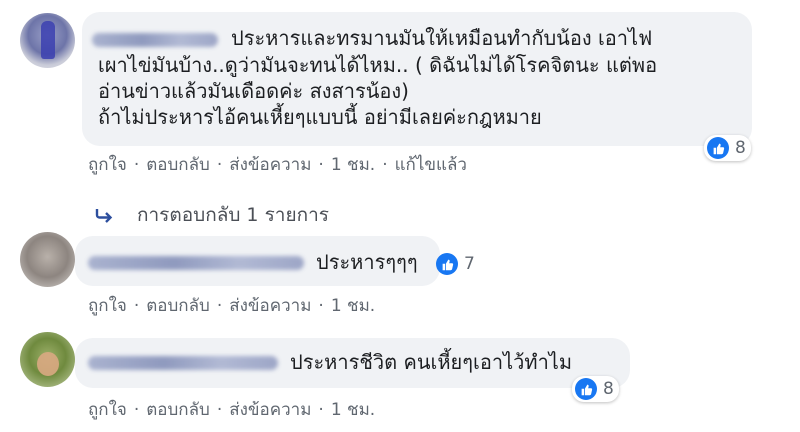 The height and width of the screenshot is (432, 800). I want to click on comment-actions: ถูกใจ · ตอบกลับ · ส่งข้อความ · 1 ชม. · แก้ไขแล้ว, so click(277, 164).